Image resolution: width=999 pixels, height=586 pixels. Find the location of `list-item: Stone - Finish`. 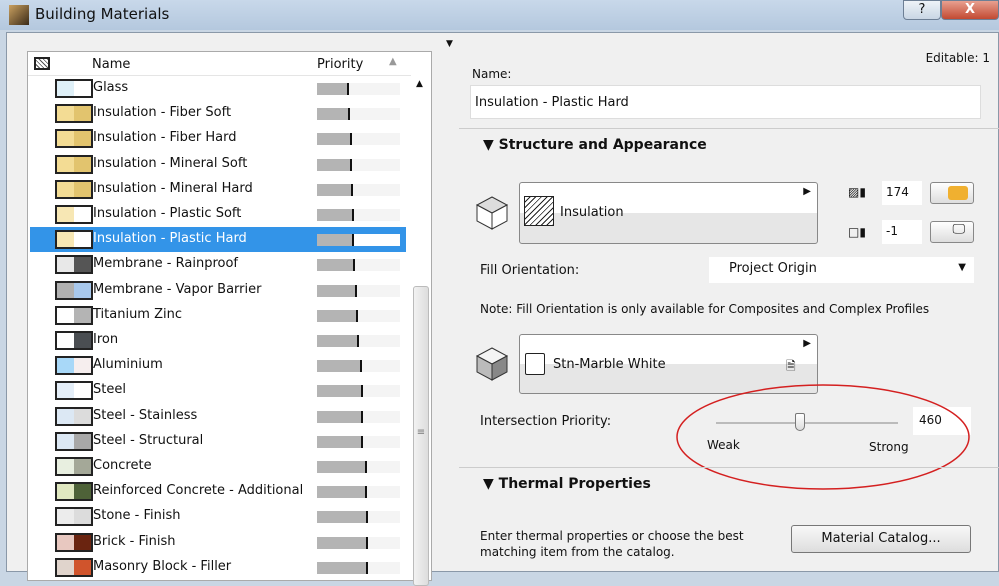

list-item: Stone - Finish is located at coordinates (218, 516).